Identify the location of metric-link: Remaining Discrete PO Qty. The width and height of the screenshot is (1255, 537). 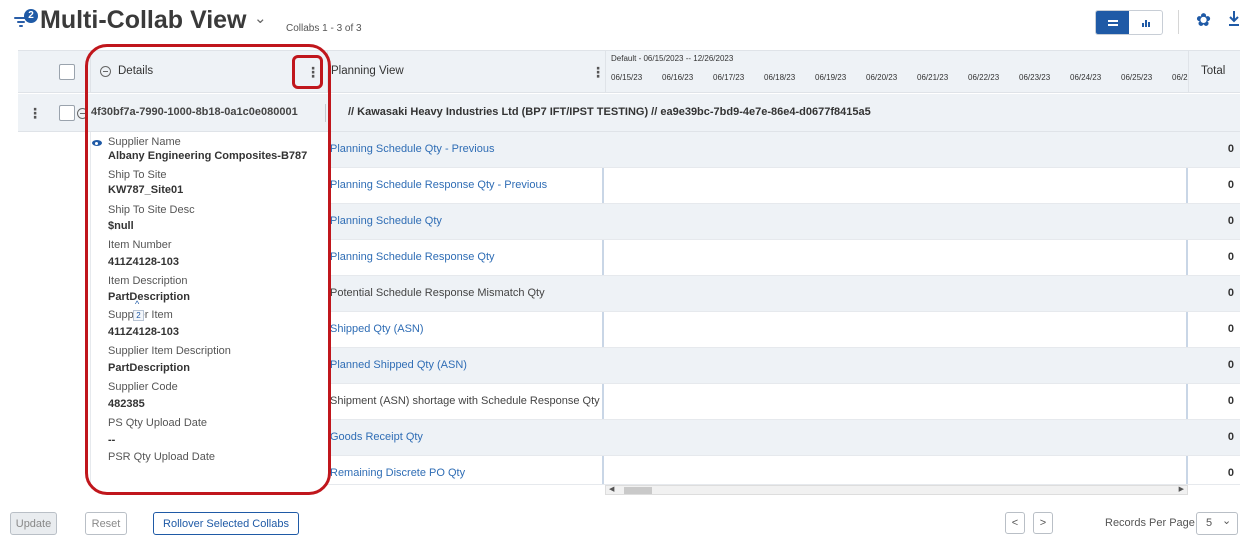
(397, 473).